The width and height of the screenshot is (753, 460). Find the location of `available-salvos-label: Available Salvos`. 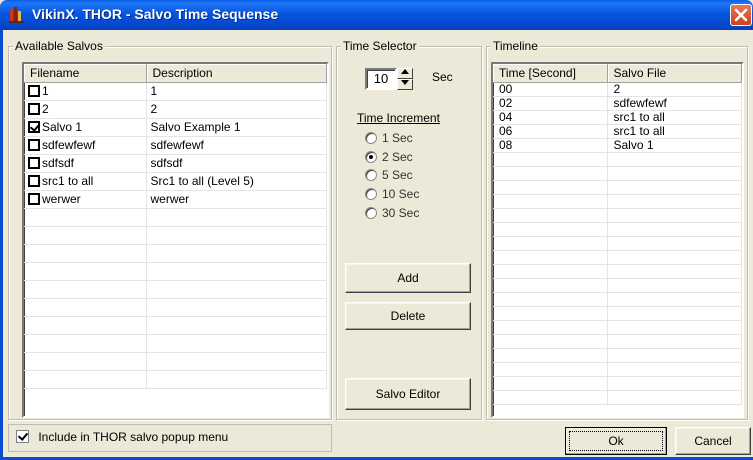

available-salvos-label: Available Salvos is located at coordinates (59, 46).